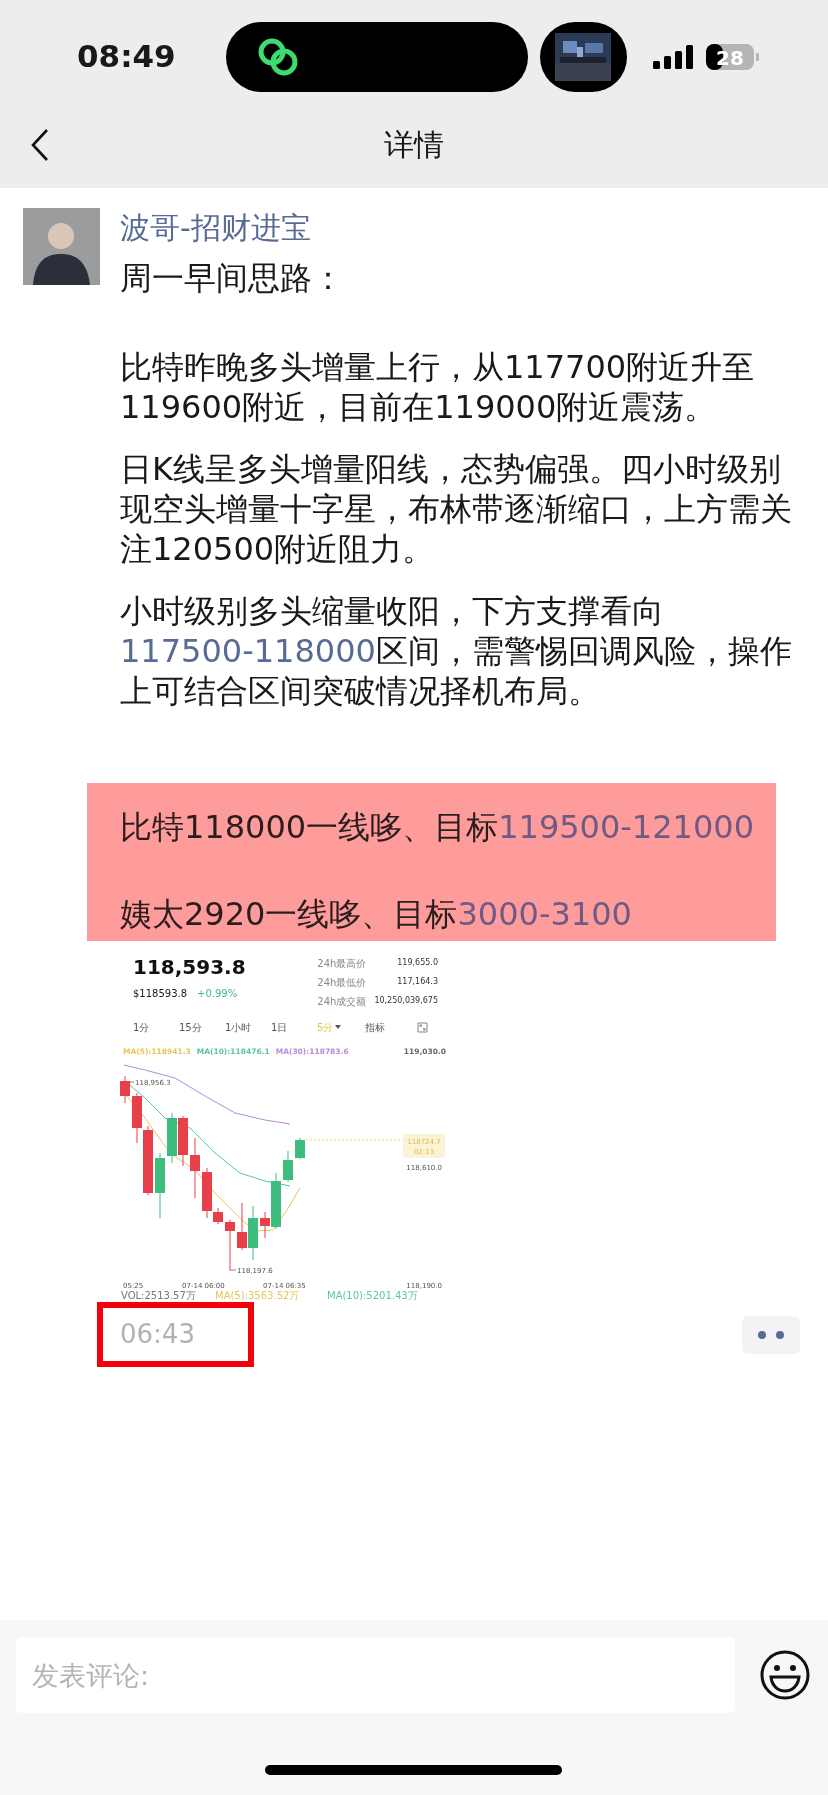 The height and width of the screenshot is (1795, 828). What do you see at coordinates (342, 963) in the screenshot?
I see `stat-label: 24h最高价` at bounding box center [342, 963].